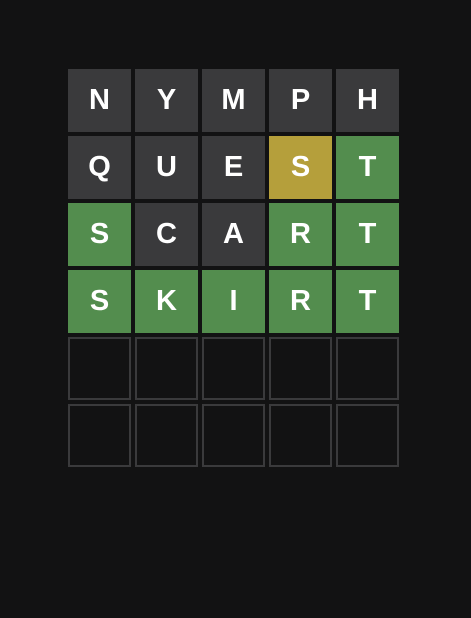 The height and width of the screenshot is (618, 471). Describe the element at coordinates (166, 234) in the screenshot. I see `tile-r2-c1: C` at that location.